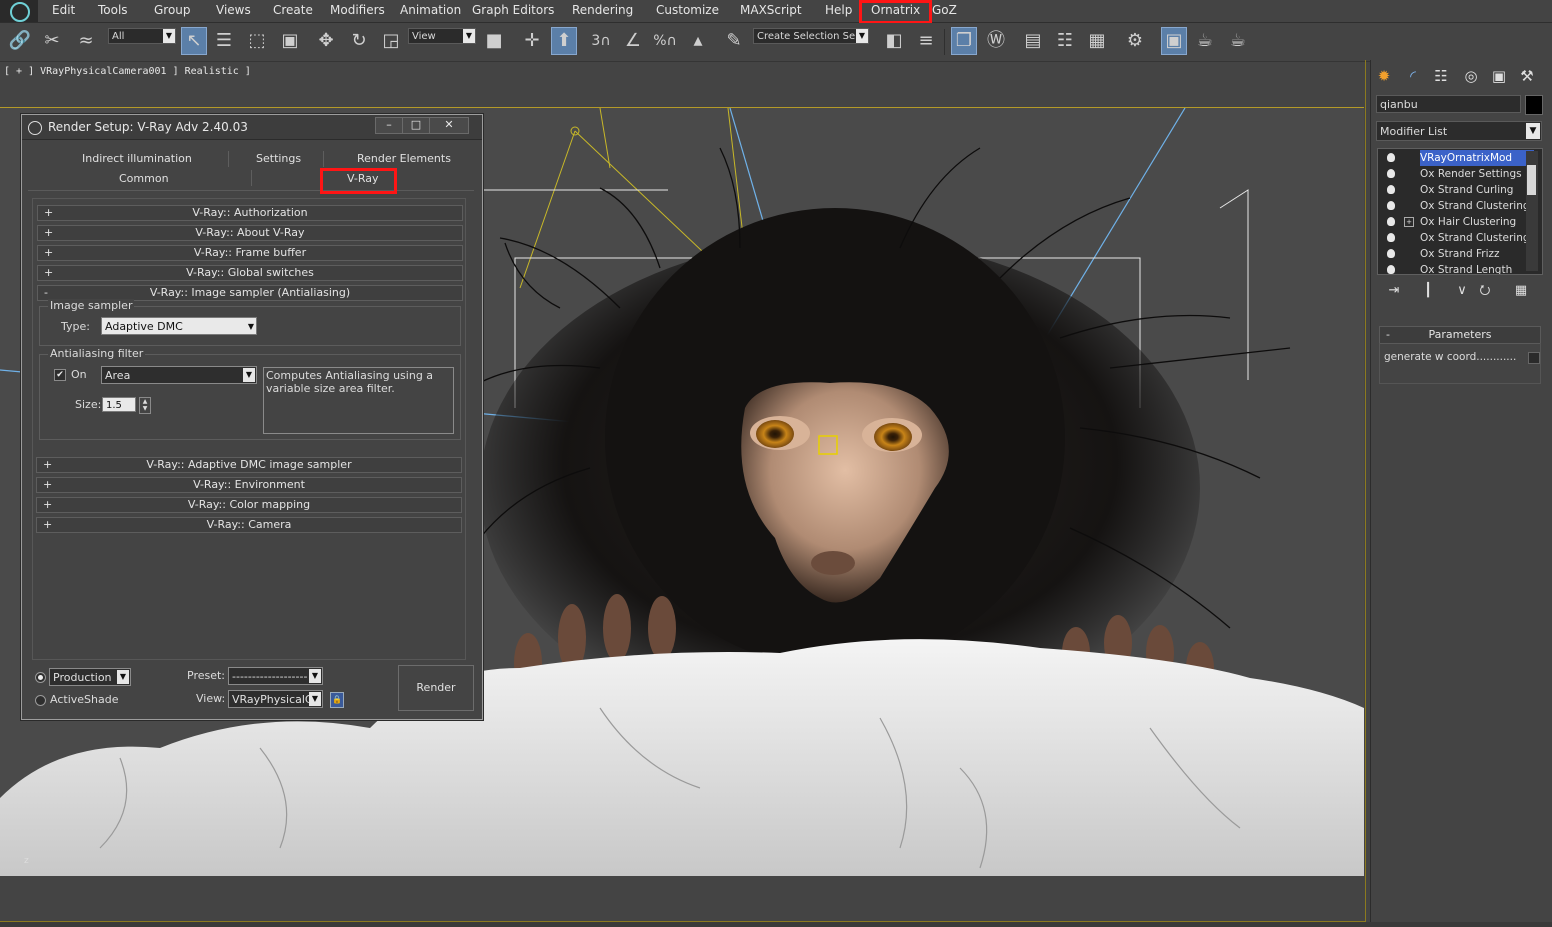 The image size is (1552, 927). Describe the element at coordinates (179, 326) in the screenshot. I see `image-sampler-type-dropdown: Adaptive DMC ▼` at that location.